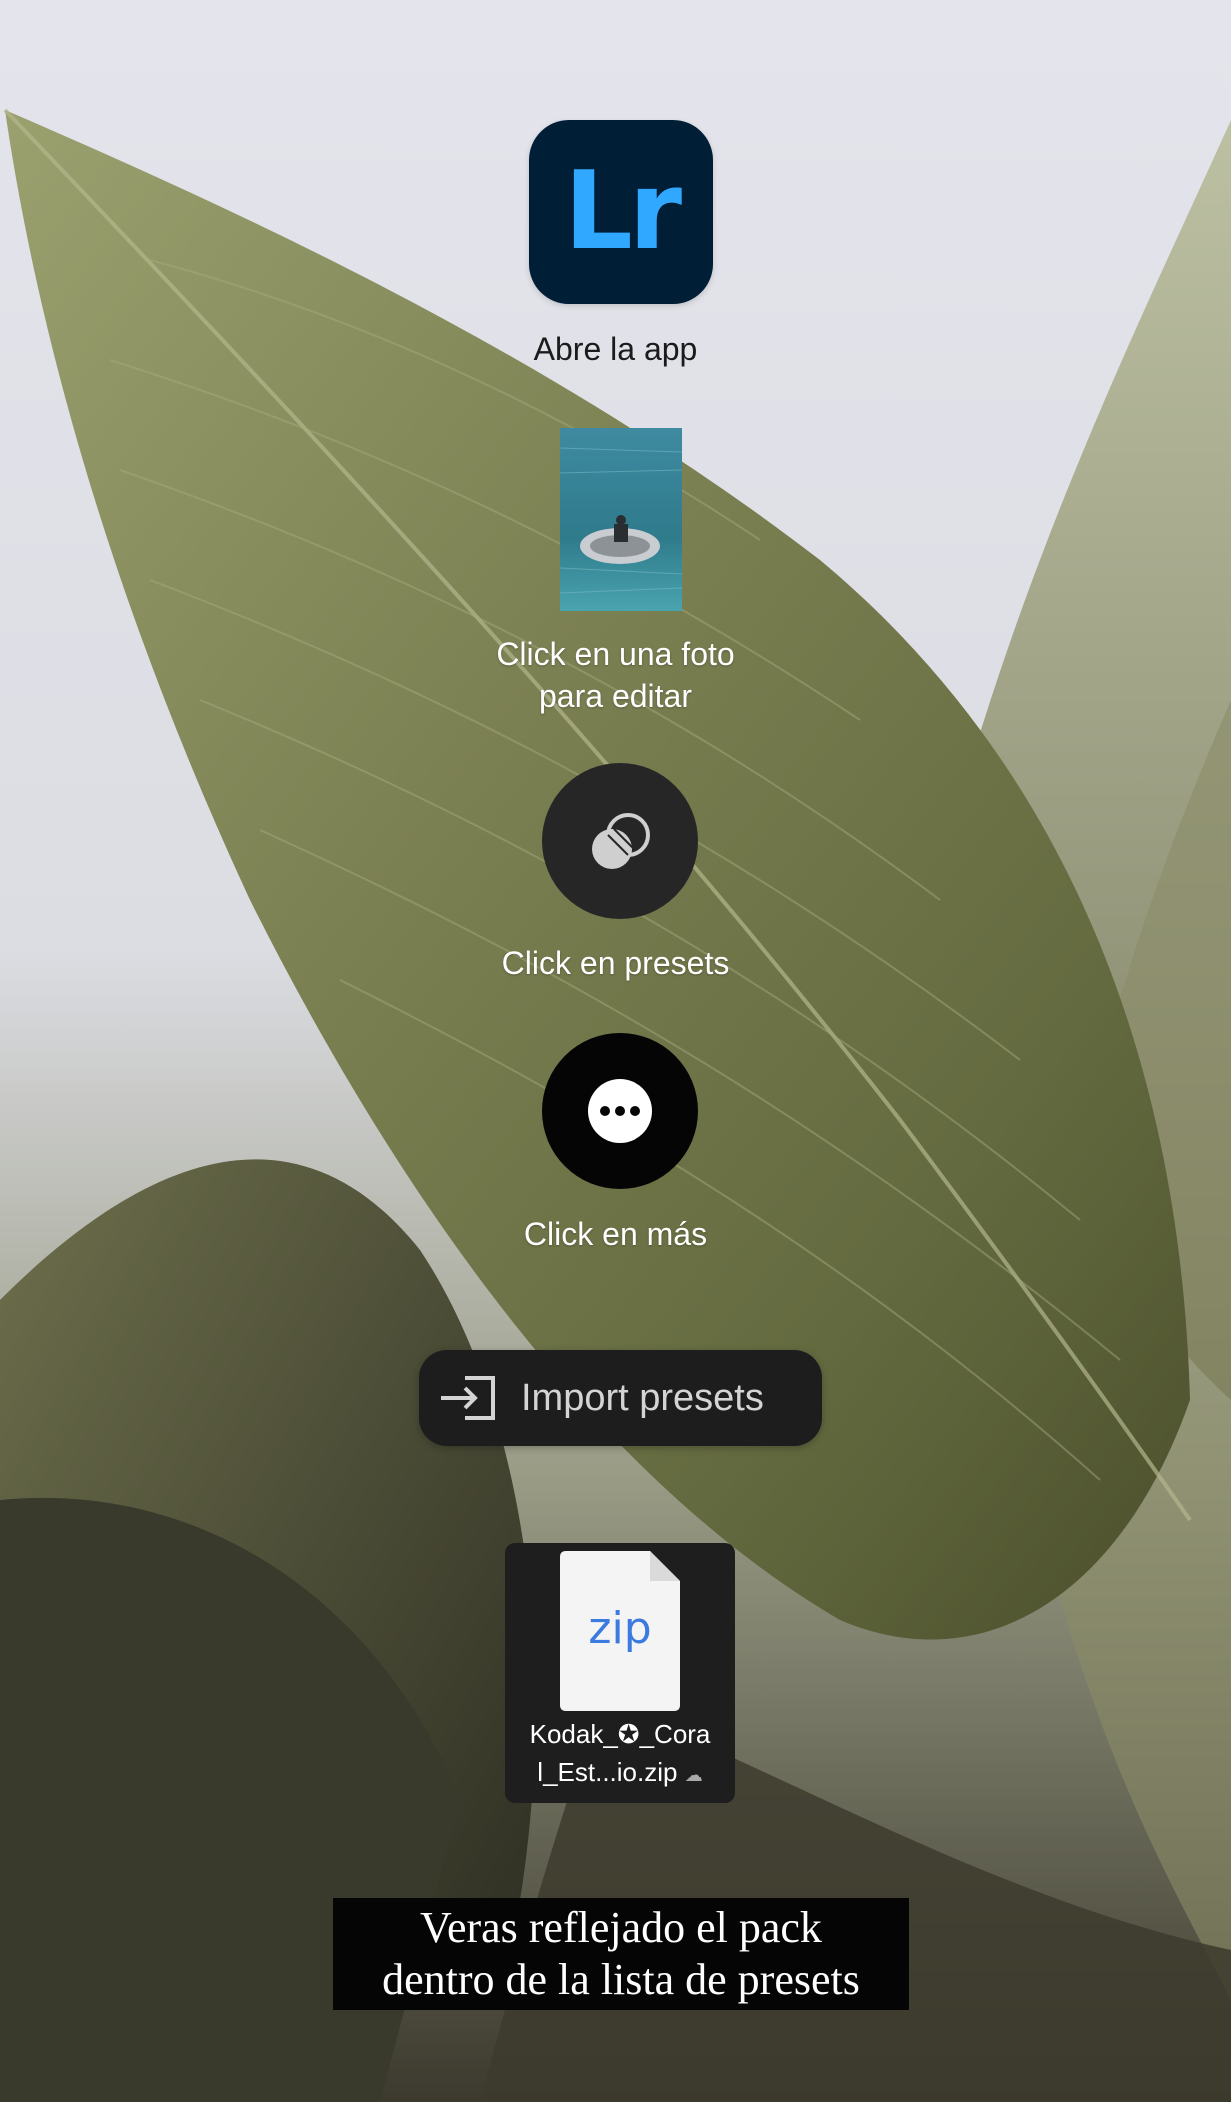 The width and height of the screenshot is (1231, 2102). I want to click on more-options-icon, so click(620, 1111).